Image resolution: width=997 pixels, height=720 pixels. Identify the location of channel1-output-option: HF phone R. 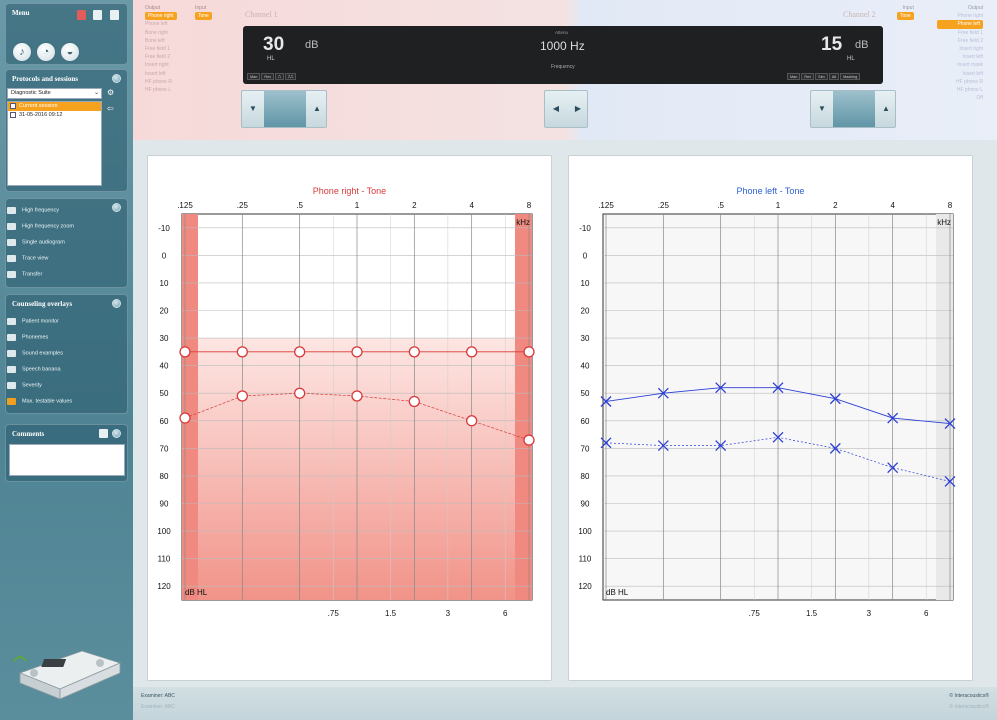
(161, 82).